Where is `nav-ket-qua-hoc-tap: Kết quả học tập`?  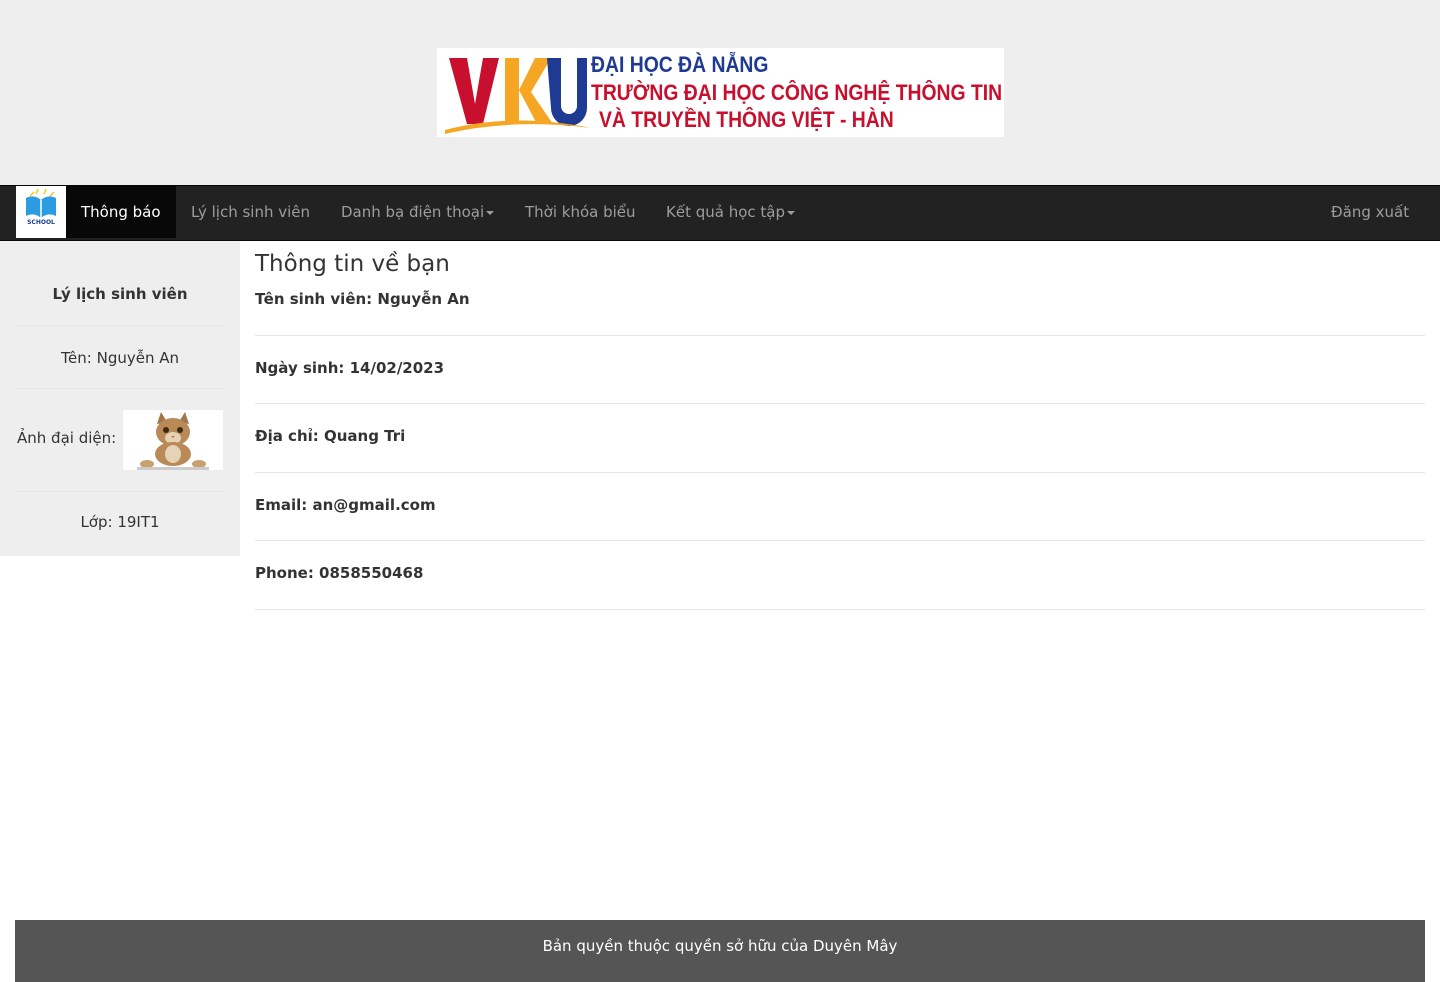 nav-ket-qua-hoc-tap: Kết quả học tập is located at coordinates (730, 212).